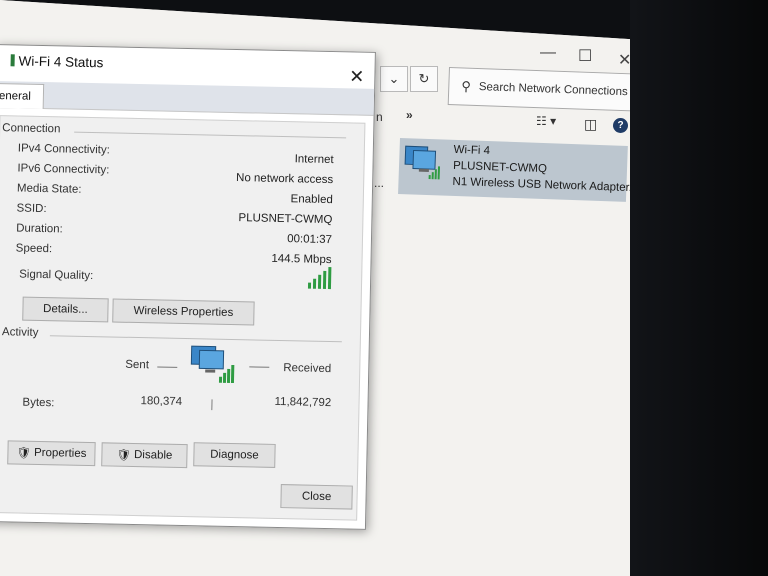 Image resolution: width=768 pixels, height=576 pixels. Describe the element at coordinates (357, 76) in the screenshot. I see `dialog-close-icon: ✕` at that location.